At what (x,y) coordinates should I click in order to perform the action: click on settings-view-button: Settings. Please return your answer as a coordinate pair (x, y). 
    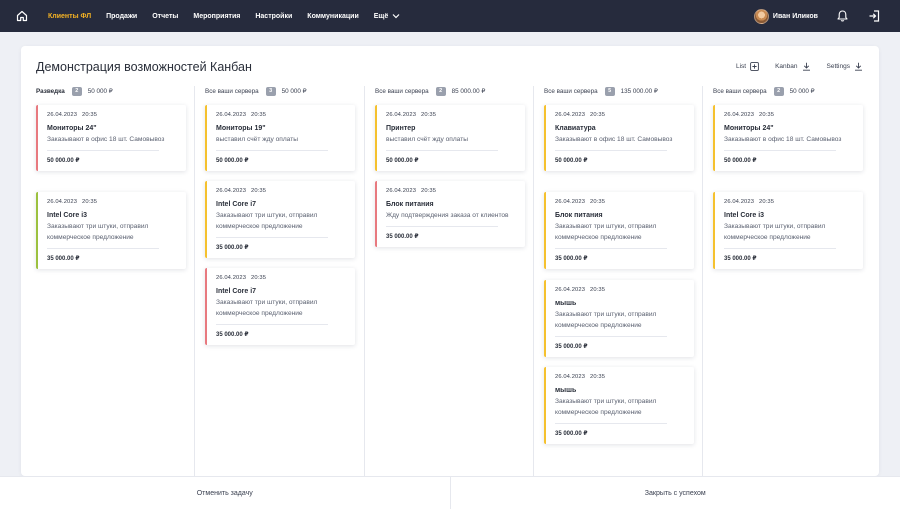
    Looking at the image, I should click on (845, 66).